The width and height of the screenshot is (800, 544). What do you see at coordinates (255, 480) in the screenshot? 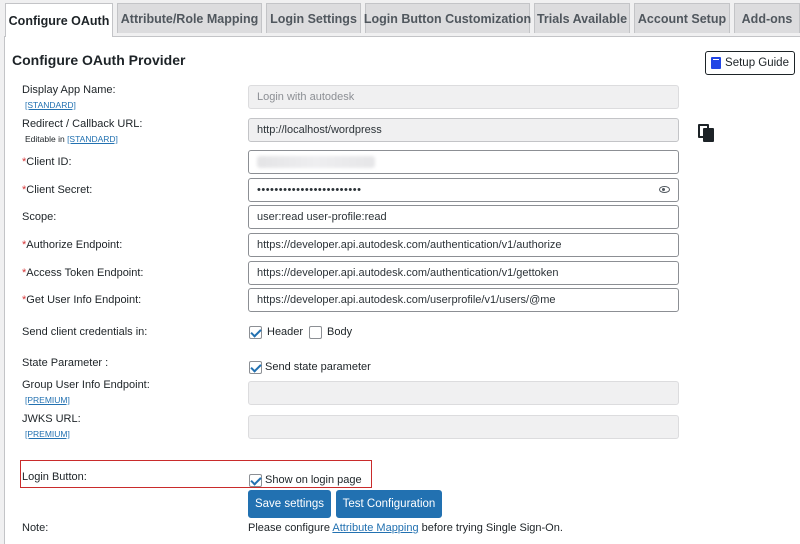
I see `show-on-login-page-checkbox` at bounding box center [255, 480].